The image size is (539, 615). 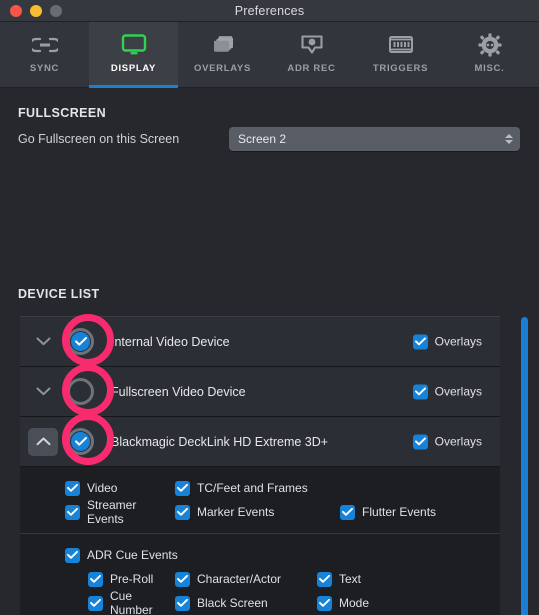 What do you see at coordinates (489, 68) in the screenshot?
I see `tab-misc-label: MISC.` at bounding box center [489, 68].